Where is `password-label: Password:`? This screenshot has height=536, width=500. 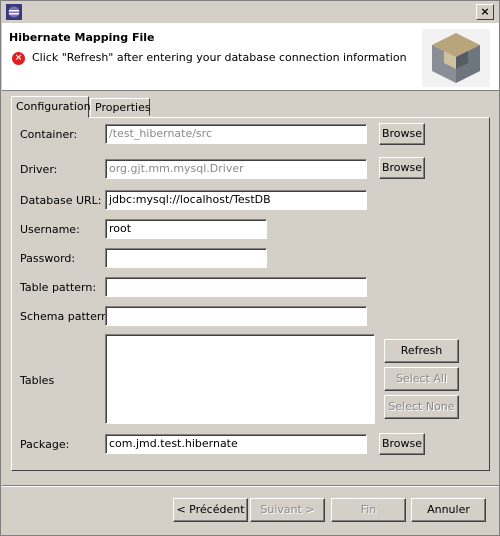
password-label: Password: is located at coordinates (48, 258).